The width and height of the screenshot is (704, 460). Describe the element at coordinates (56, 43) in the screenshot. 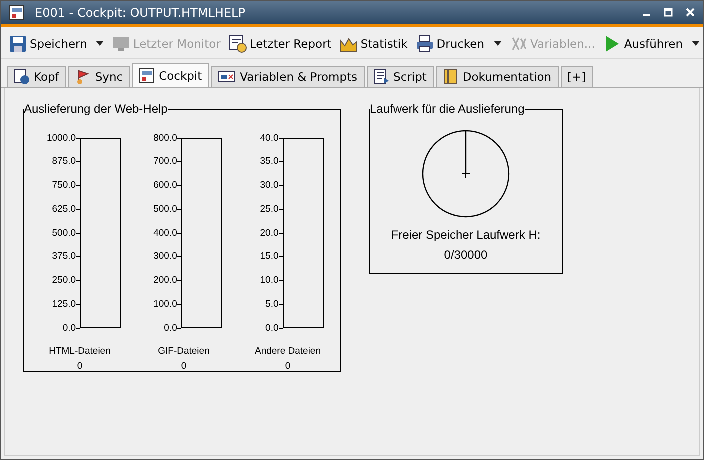

I see `toolbar-button: Speichern` at that location.